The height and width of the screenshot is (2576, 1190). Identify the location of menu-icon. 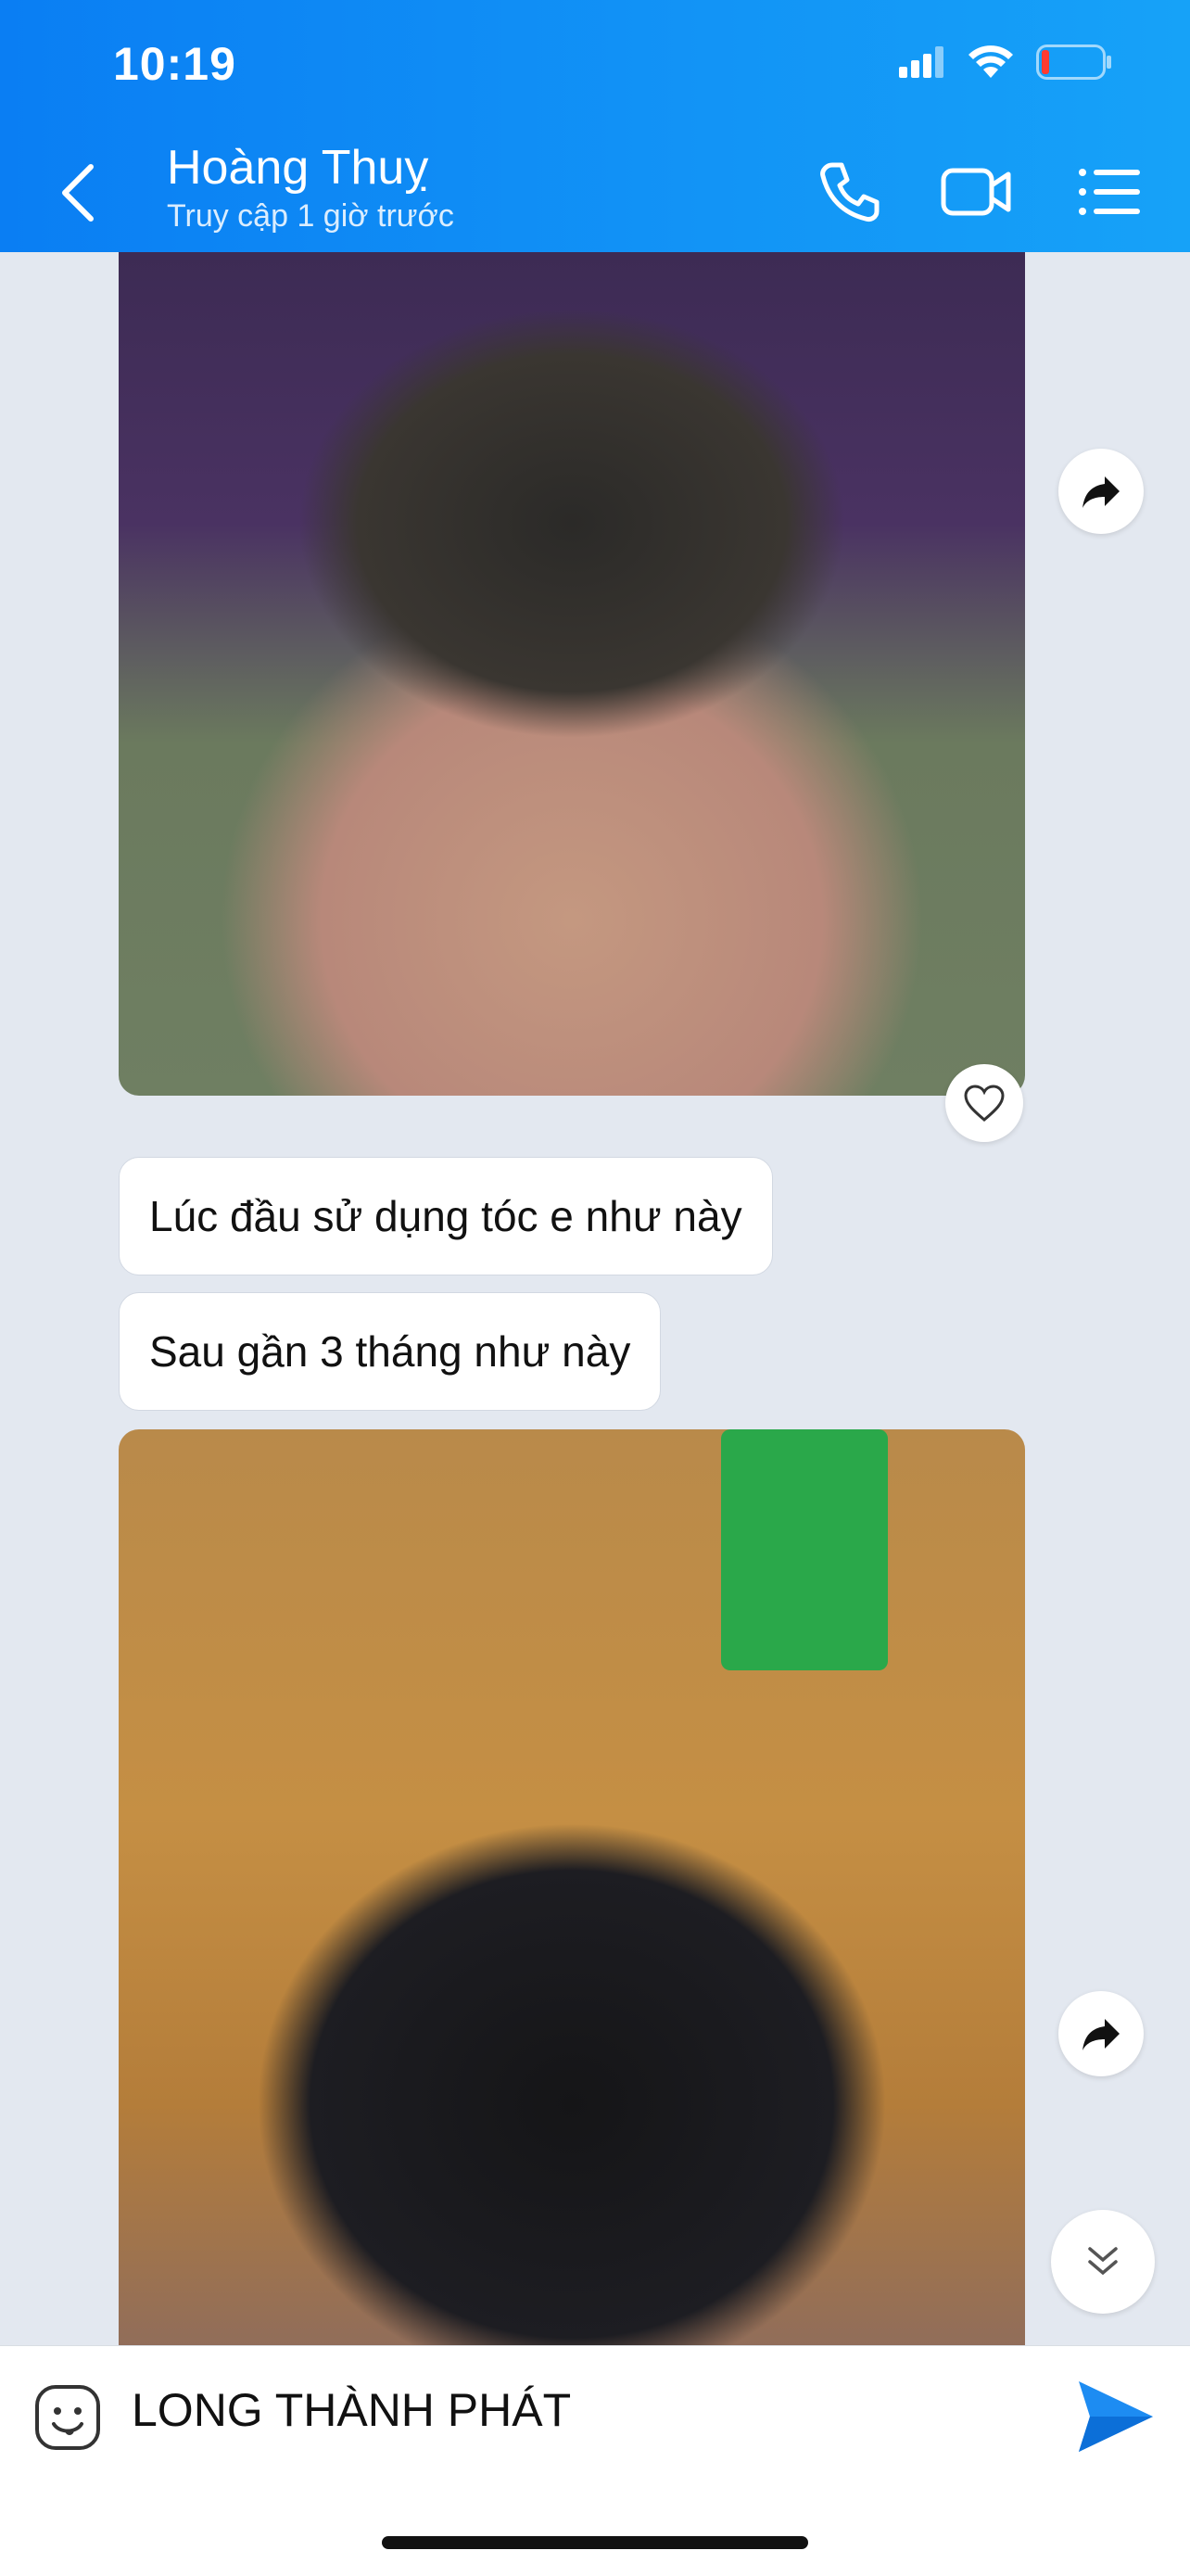
(1109, 192).